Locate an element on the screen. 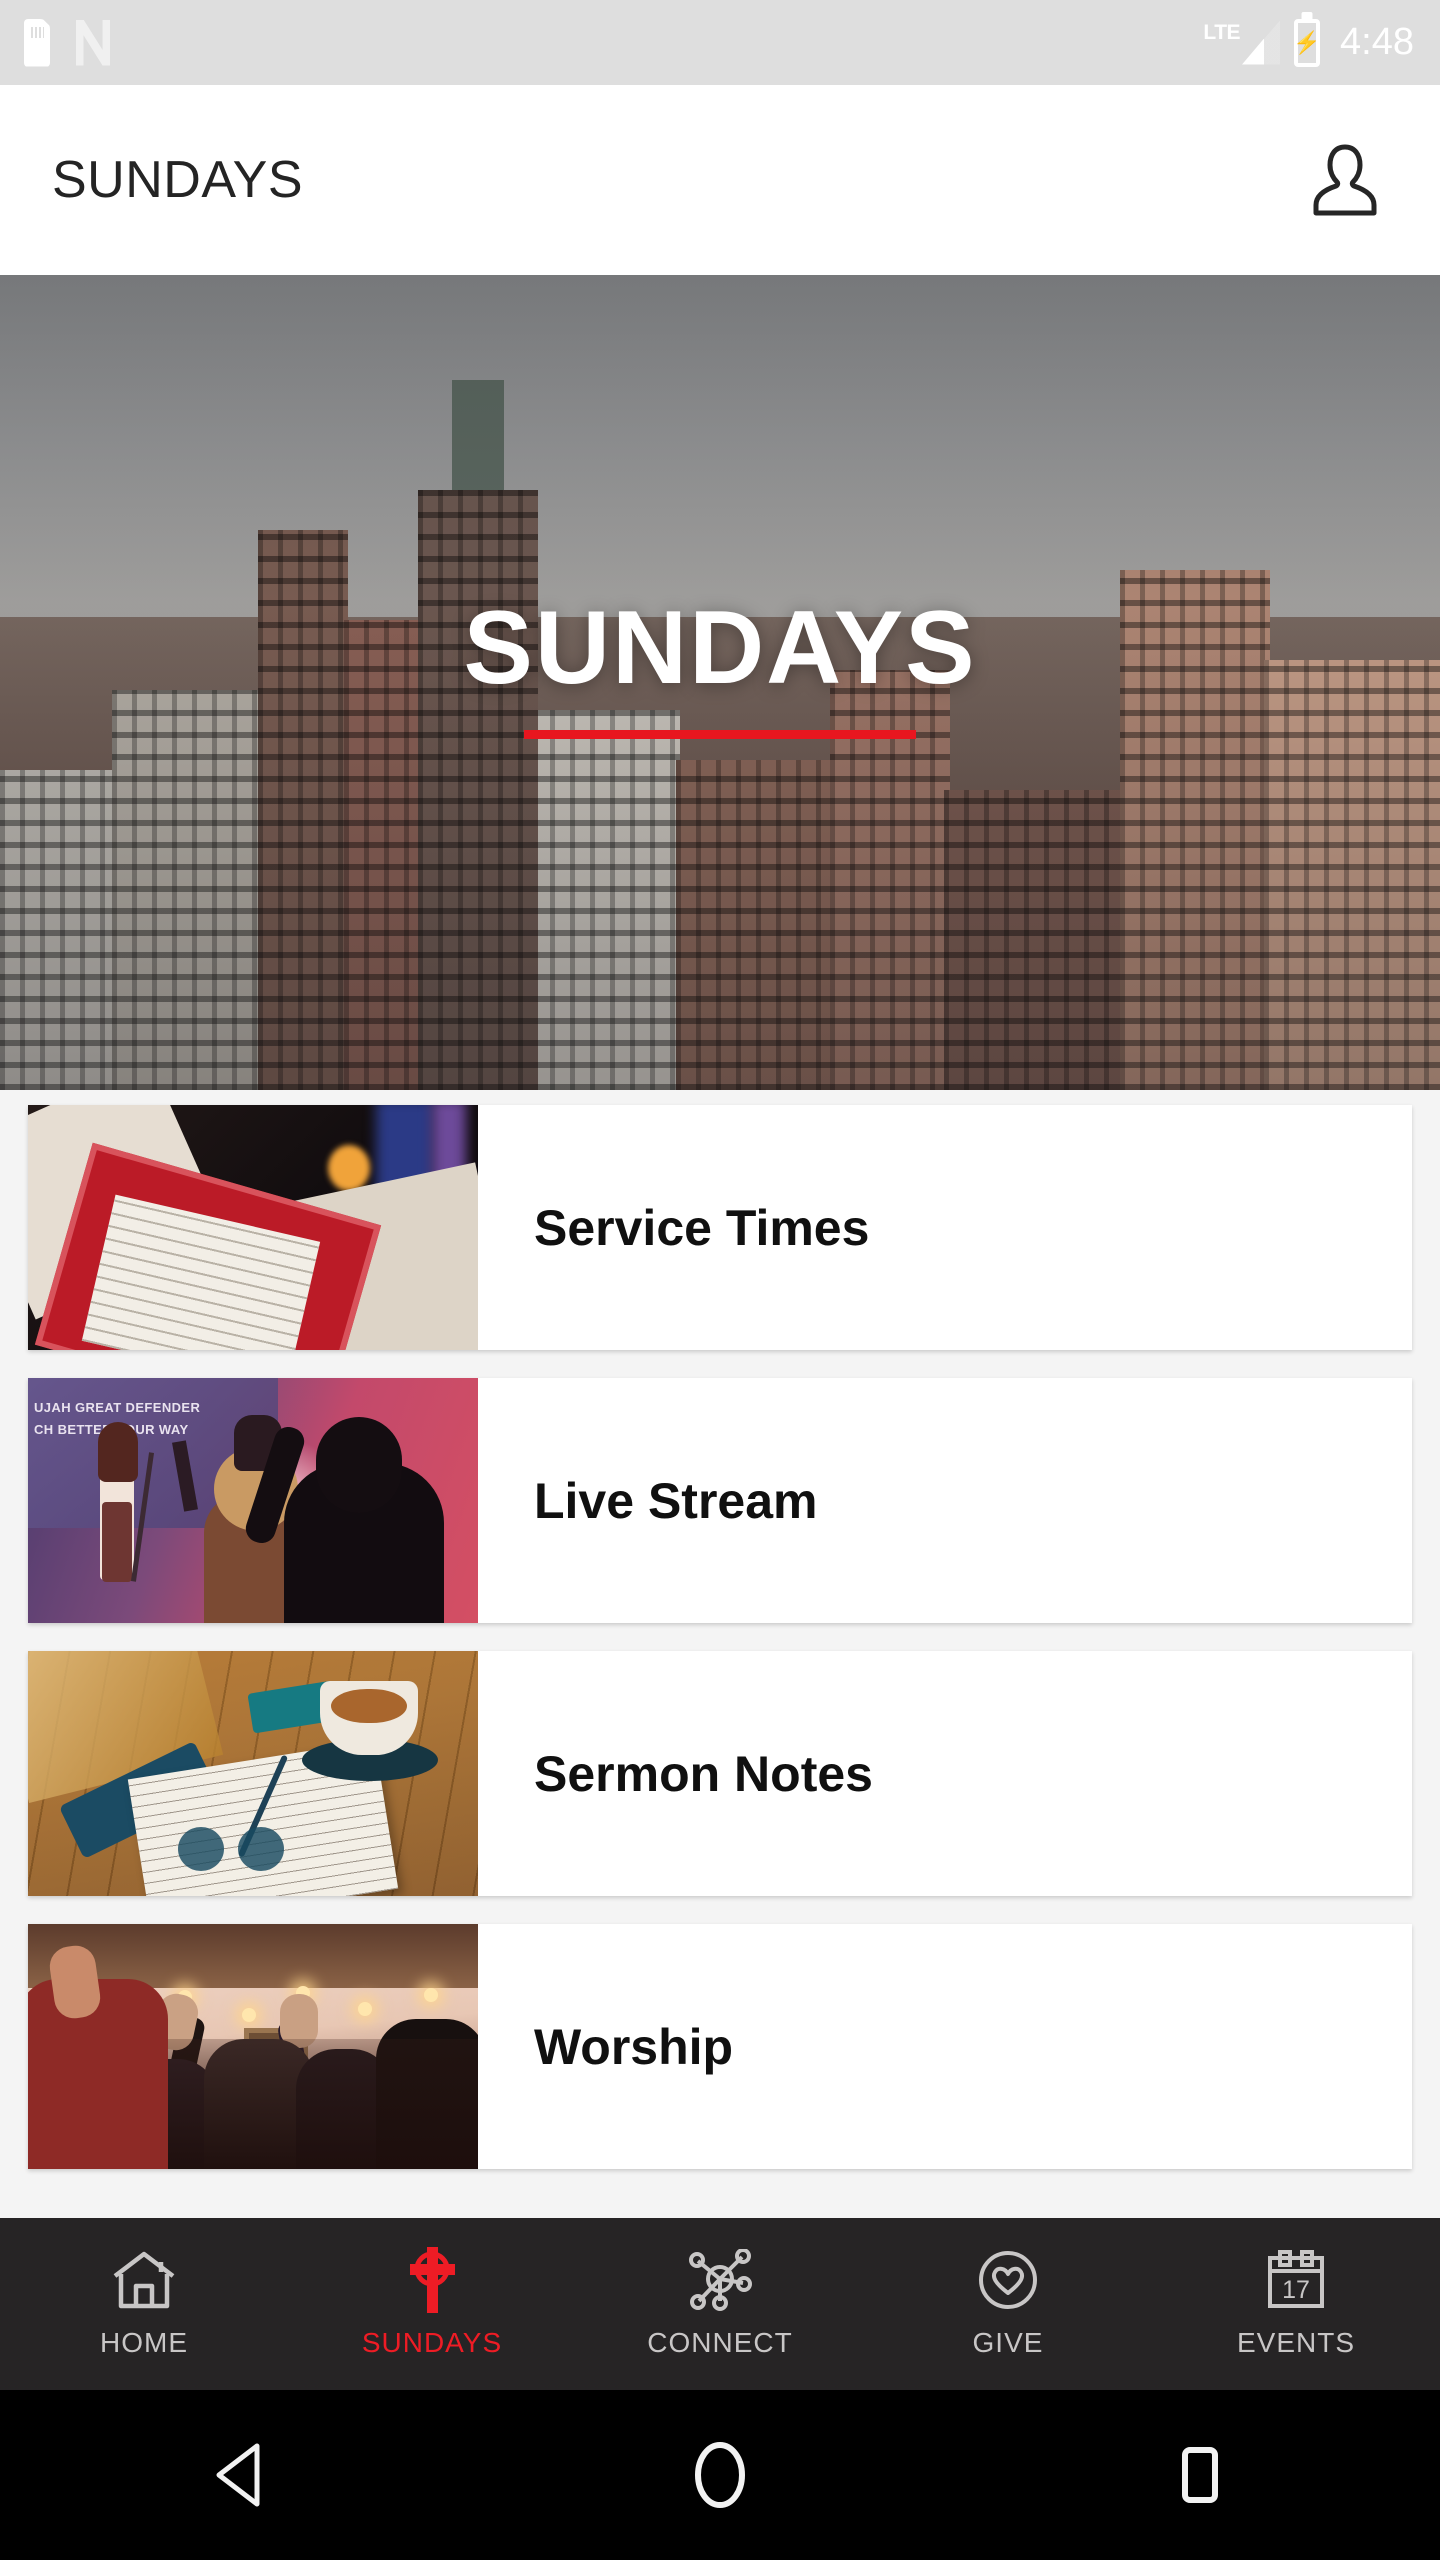 The height and width of the screenshot is (2560, 1440). card-title: Service Times is located at coordinates (702, 1227).